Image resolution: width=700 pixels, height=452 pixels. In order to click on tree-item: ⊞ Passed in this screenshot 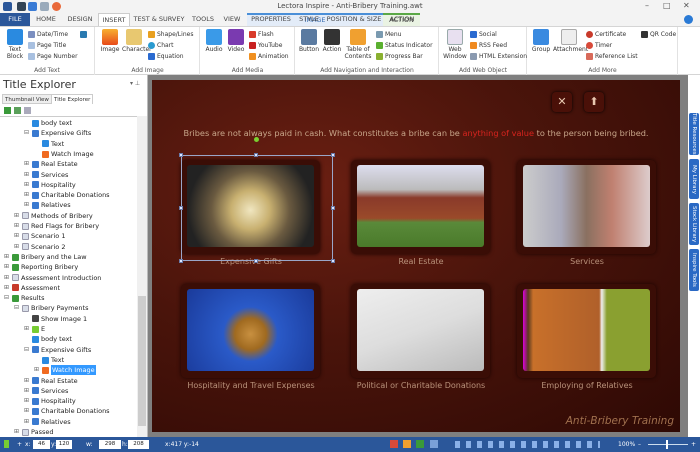, I will do `click(34, 432)`.